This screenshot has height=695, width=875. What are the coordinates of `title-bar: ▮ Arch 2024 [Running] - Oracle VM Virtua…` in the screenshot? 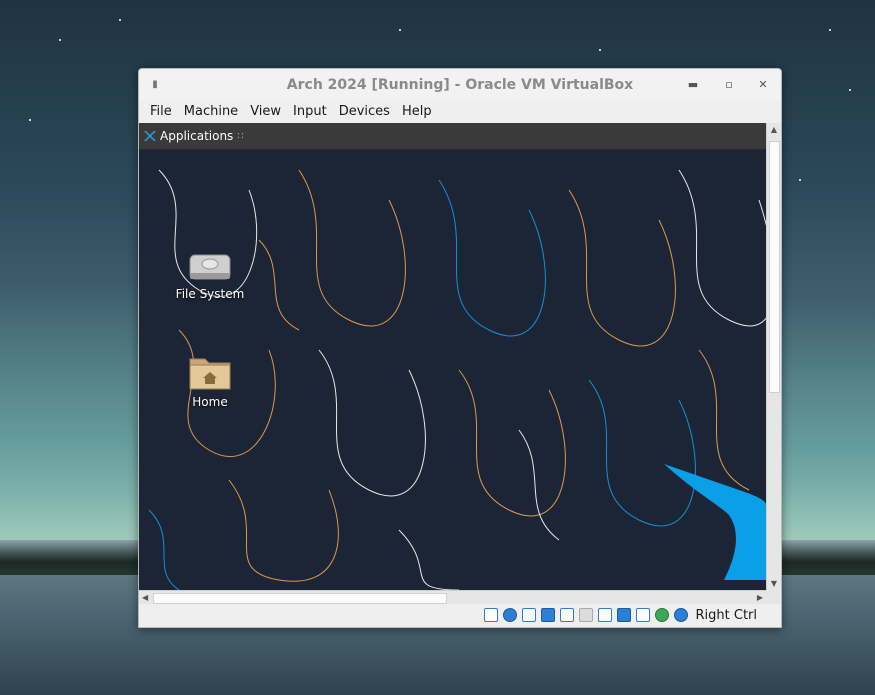 It's located at (460, 85).